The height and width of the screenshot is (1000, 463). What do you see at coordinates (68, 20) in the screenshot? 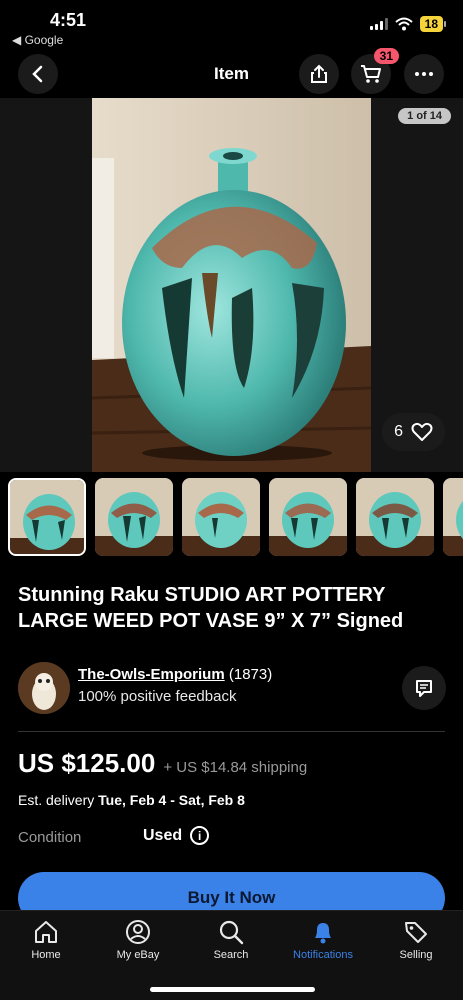
I see `clock: 4:51` at bounding box center [68, 20].